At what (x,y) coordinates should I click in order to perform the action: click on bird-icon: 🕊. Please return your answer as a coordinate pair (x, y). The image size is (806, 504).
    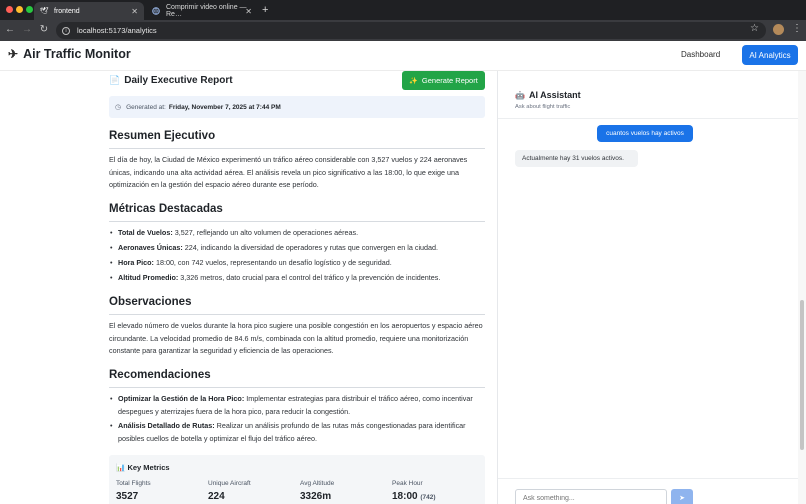
    Looking at the image, I should click on (44, 11).